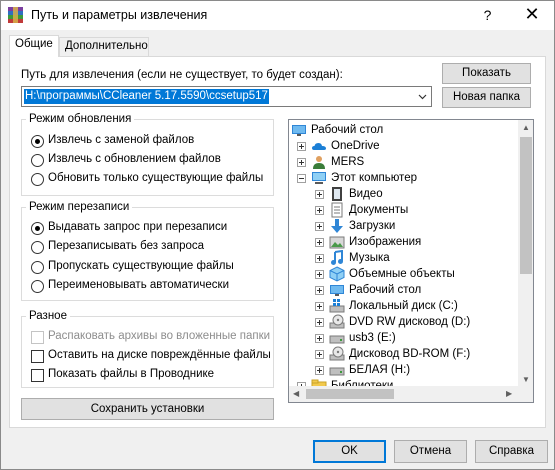 The height and width of the screenshot is (470, 555). Describe the element at coordinates (385, 242) in the screenshot. I see `tree-item-label: Изображения` at that location.